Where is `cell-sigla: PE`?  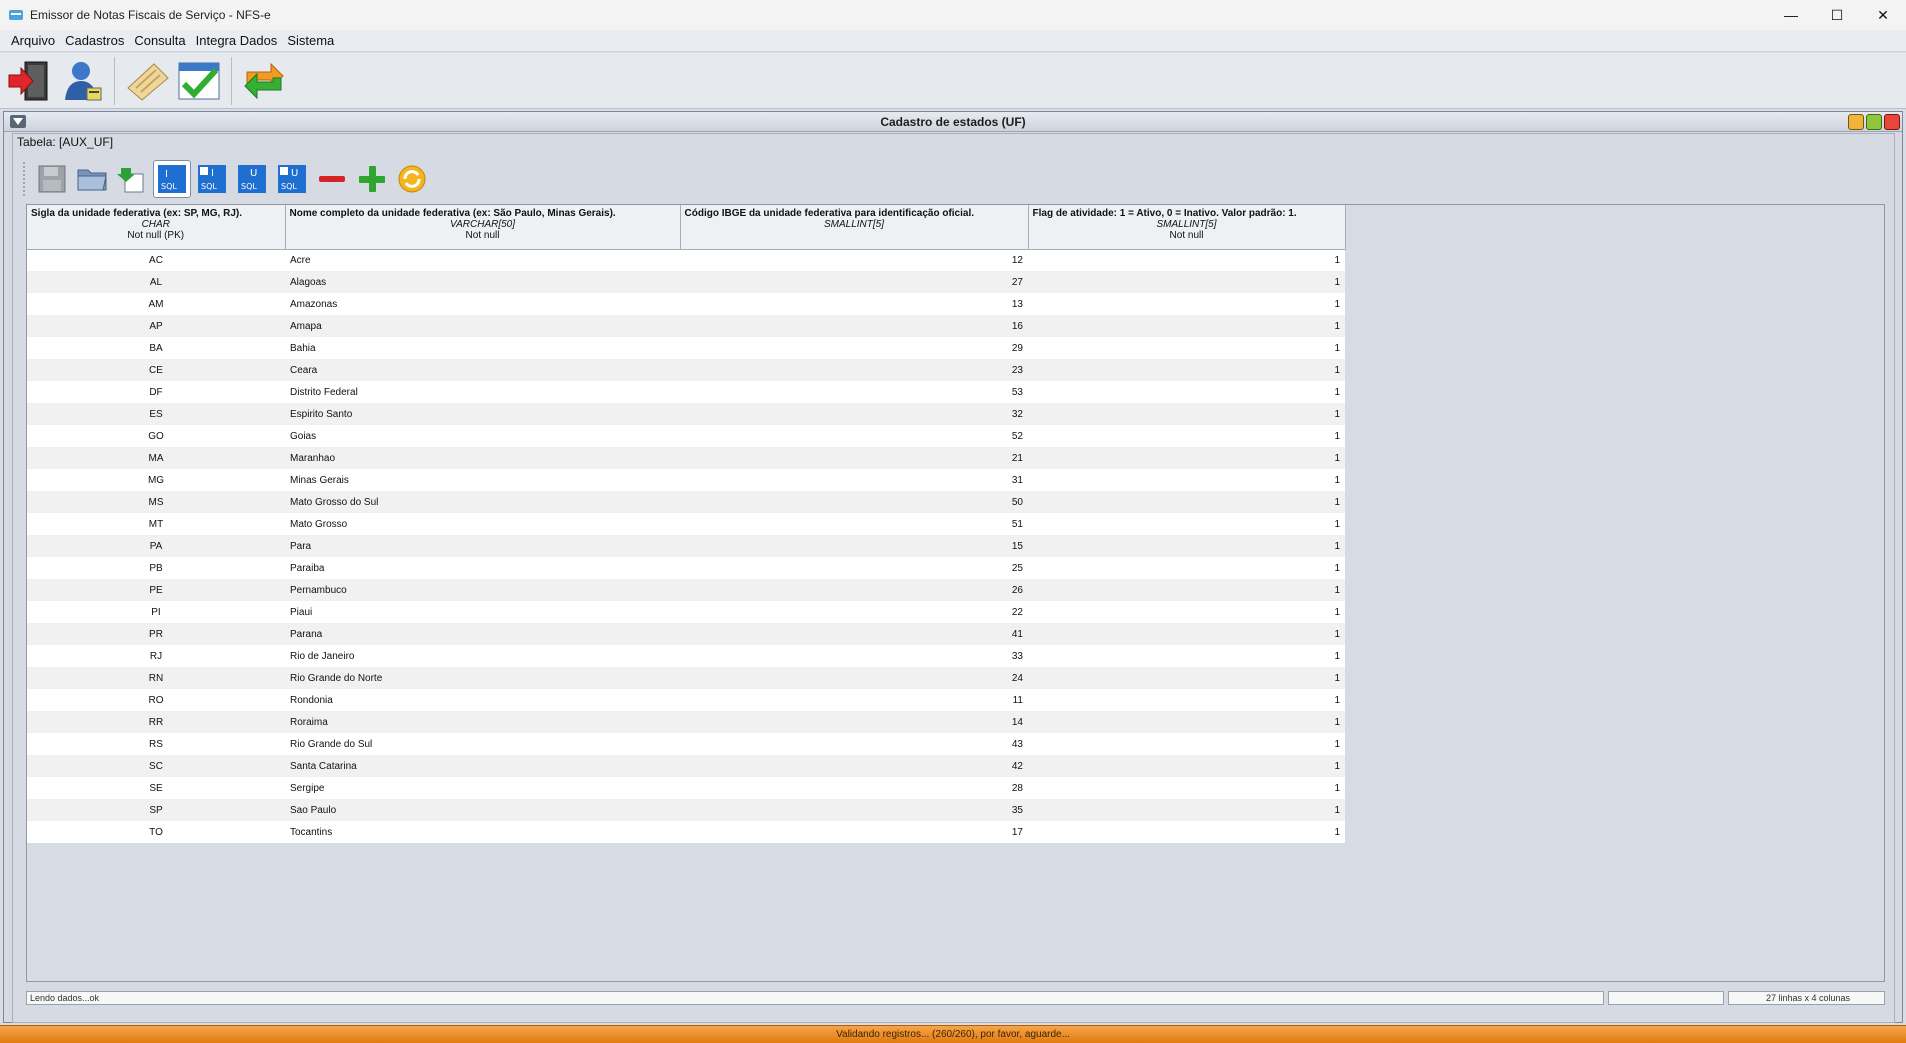 cell-sigla: PE is located at coordinates (156, 590).